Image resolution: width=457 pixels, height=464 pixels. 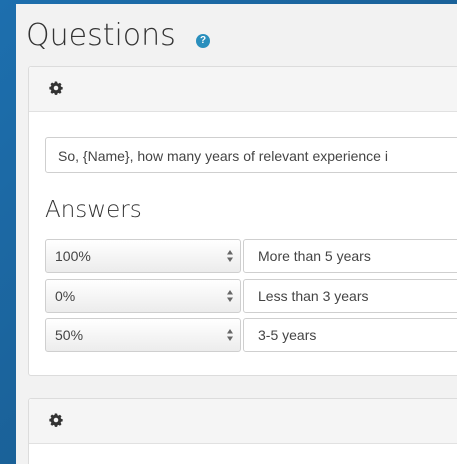 What do you see at coordinates (101, 35) in the screenshot?
I see `page-title: Questions` at bounding box center [101, 35].